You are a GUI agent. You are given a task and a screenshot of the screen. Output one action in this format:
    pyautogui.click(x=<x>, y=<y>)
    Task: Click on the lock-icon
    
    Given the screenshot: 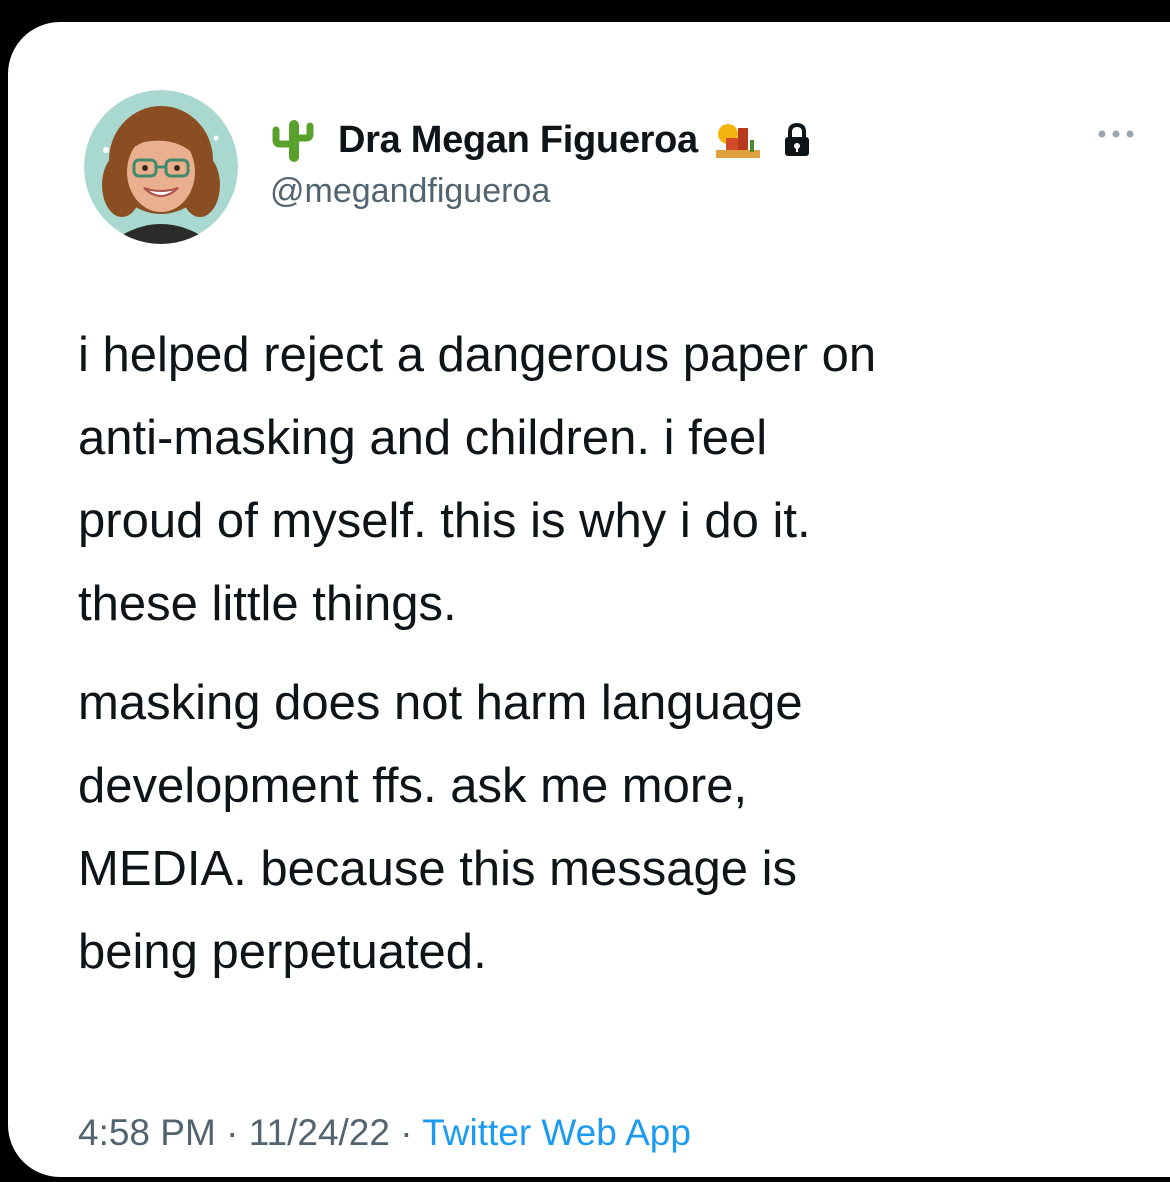 What is the action you would take?
    pyautogui.click(x=796, y=139)
    